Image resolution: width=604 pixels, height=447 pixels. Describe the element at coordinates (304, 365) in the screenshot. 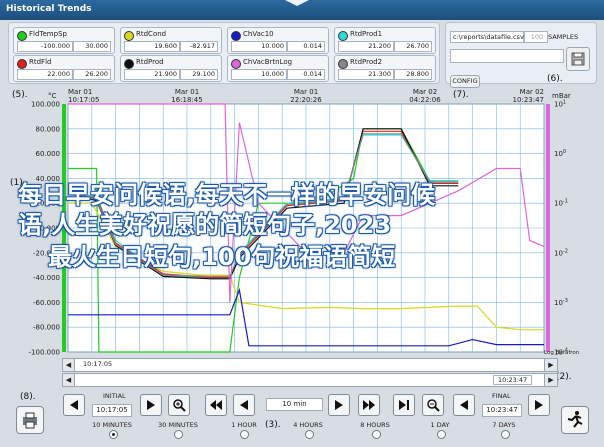

I see `range-bar: ◀ 10:17:05` at that location.